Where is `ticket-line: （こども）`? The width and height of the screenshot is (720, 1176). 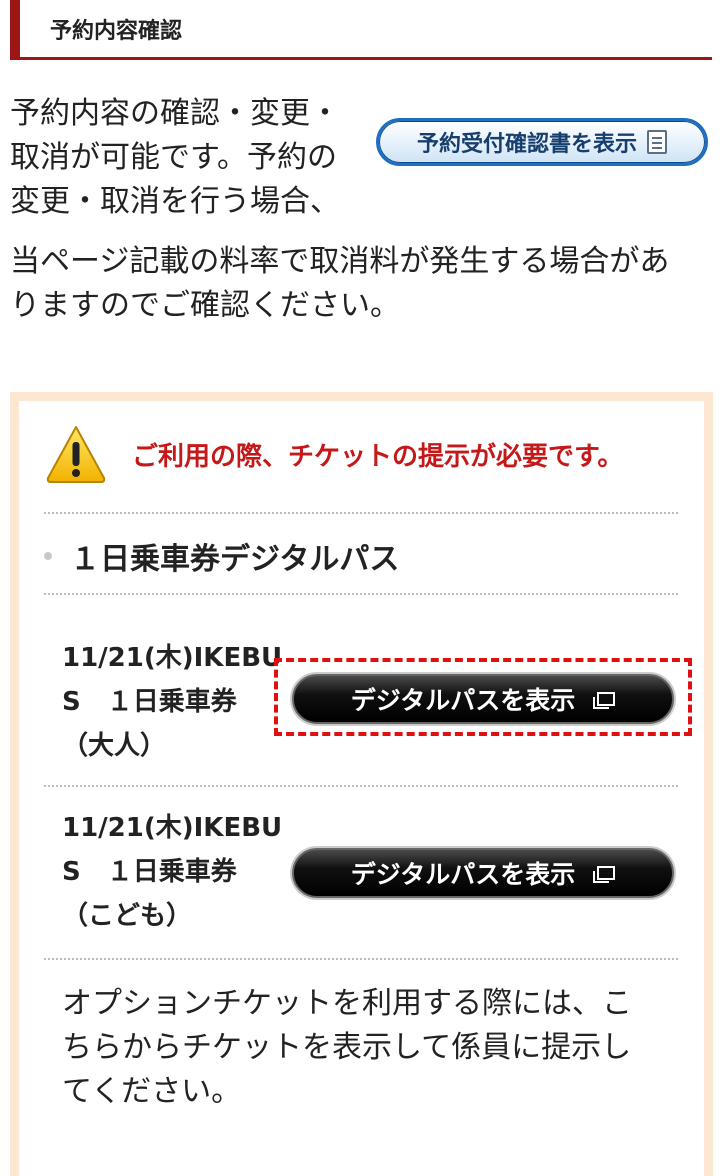 ticket-line: （こども） is located at coordinates (127, 916).